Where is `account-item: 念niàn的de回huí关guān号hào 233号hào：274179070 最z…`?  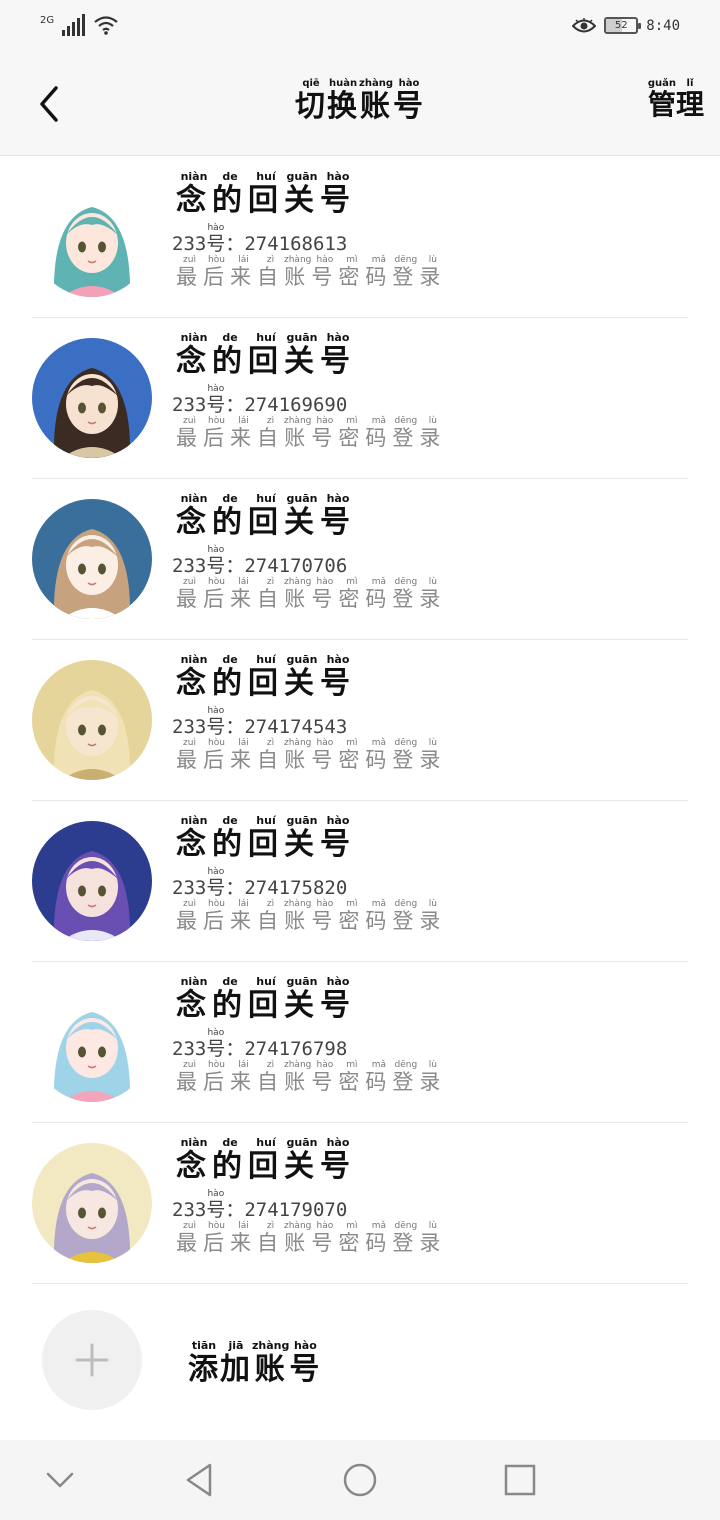 account-item: 念niàn的de回huí关guān号hào 233号hào：274179070 最z… is located at coordinates (360, 1203).